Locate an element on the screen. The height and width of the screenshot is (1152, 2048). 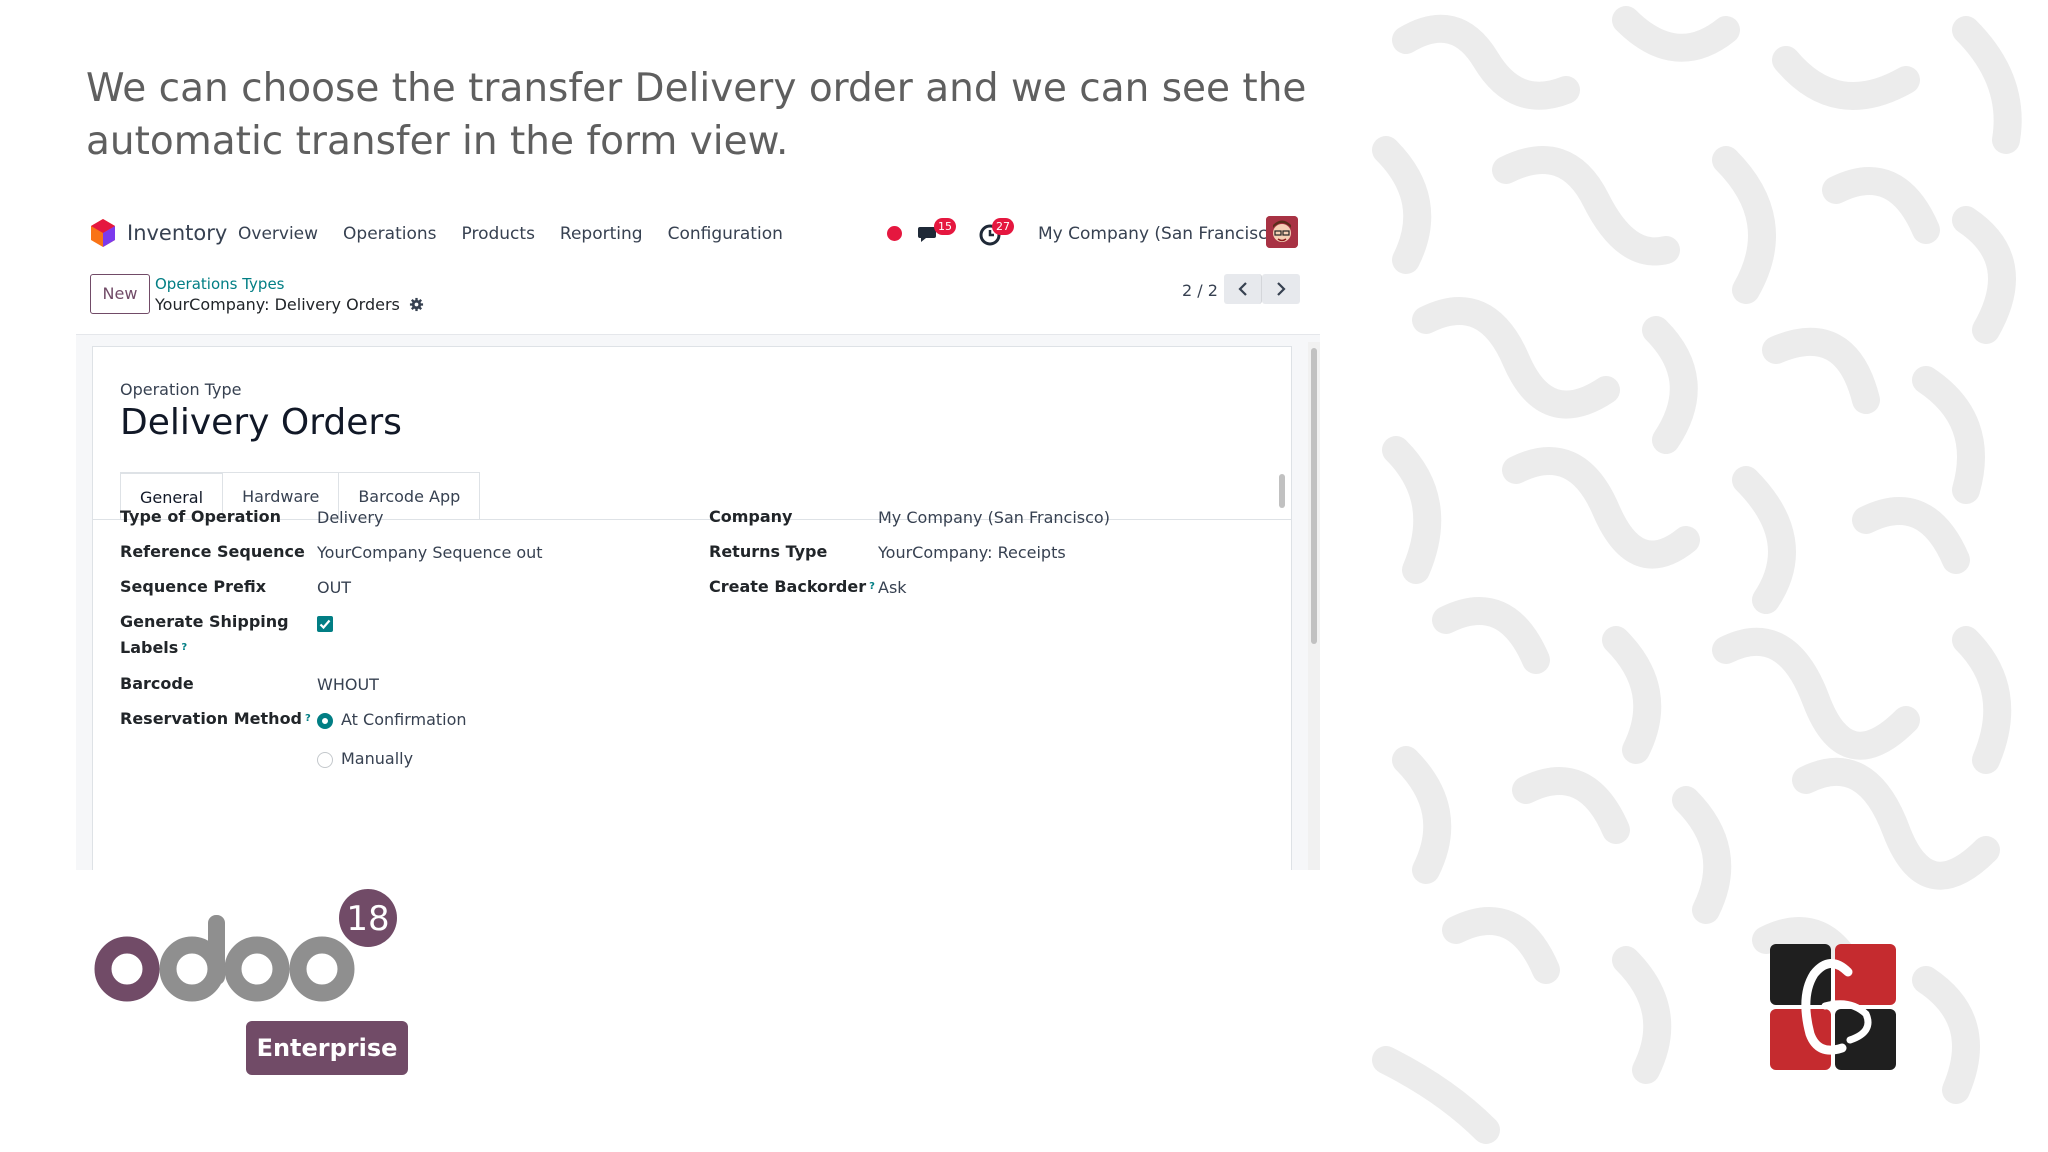
generate-shipping-labels-line2: Labels is located at coordinates (149, 647).